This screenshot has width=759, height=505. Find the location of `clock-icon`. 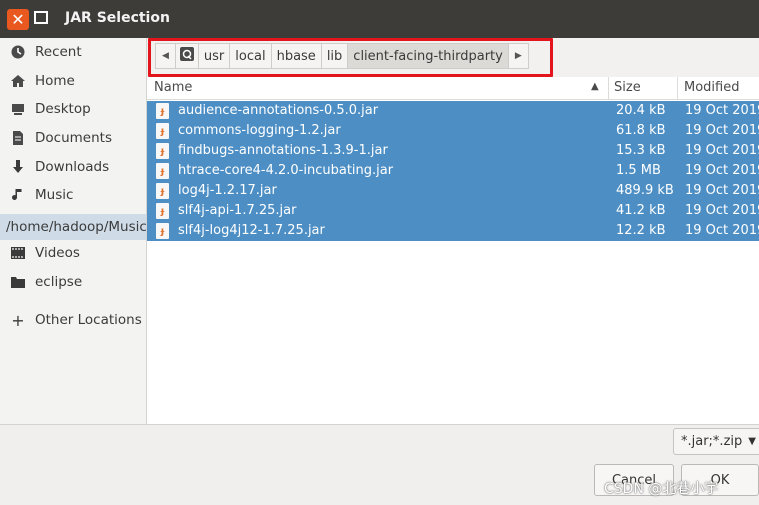

clock-icon is located at coordinates (18, 52).